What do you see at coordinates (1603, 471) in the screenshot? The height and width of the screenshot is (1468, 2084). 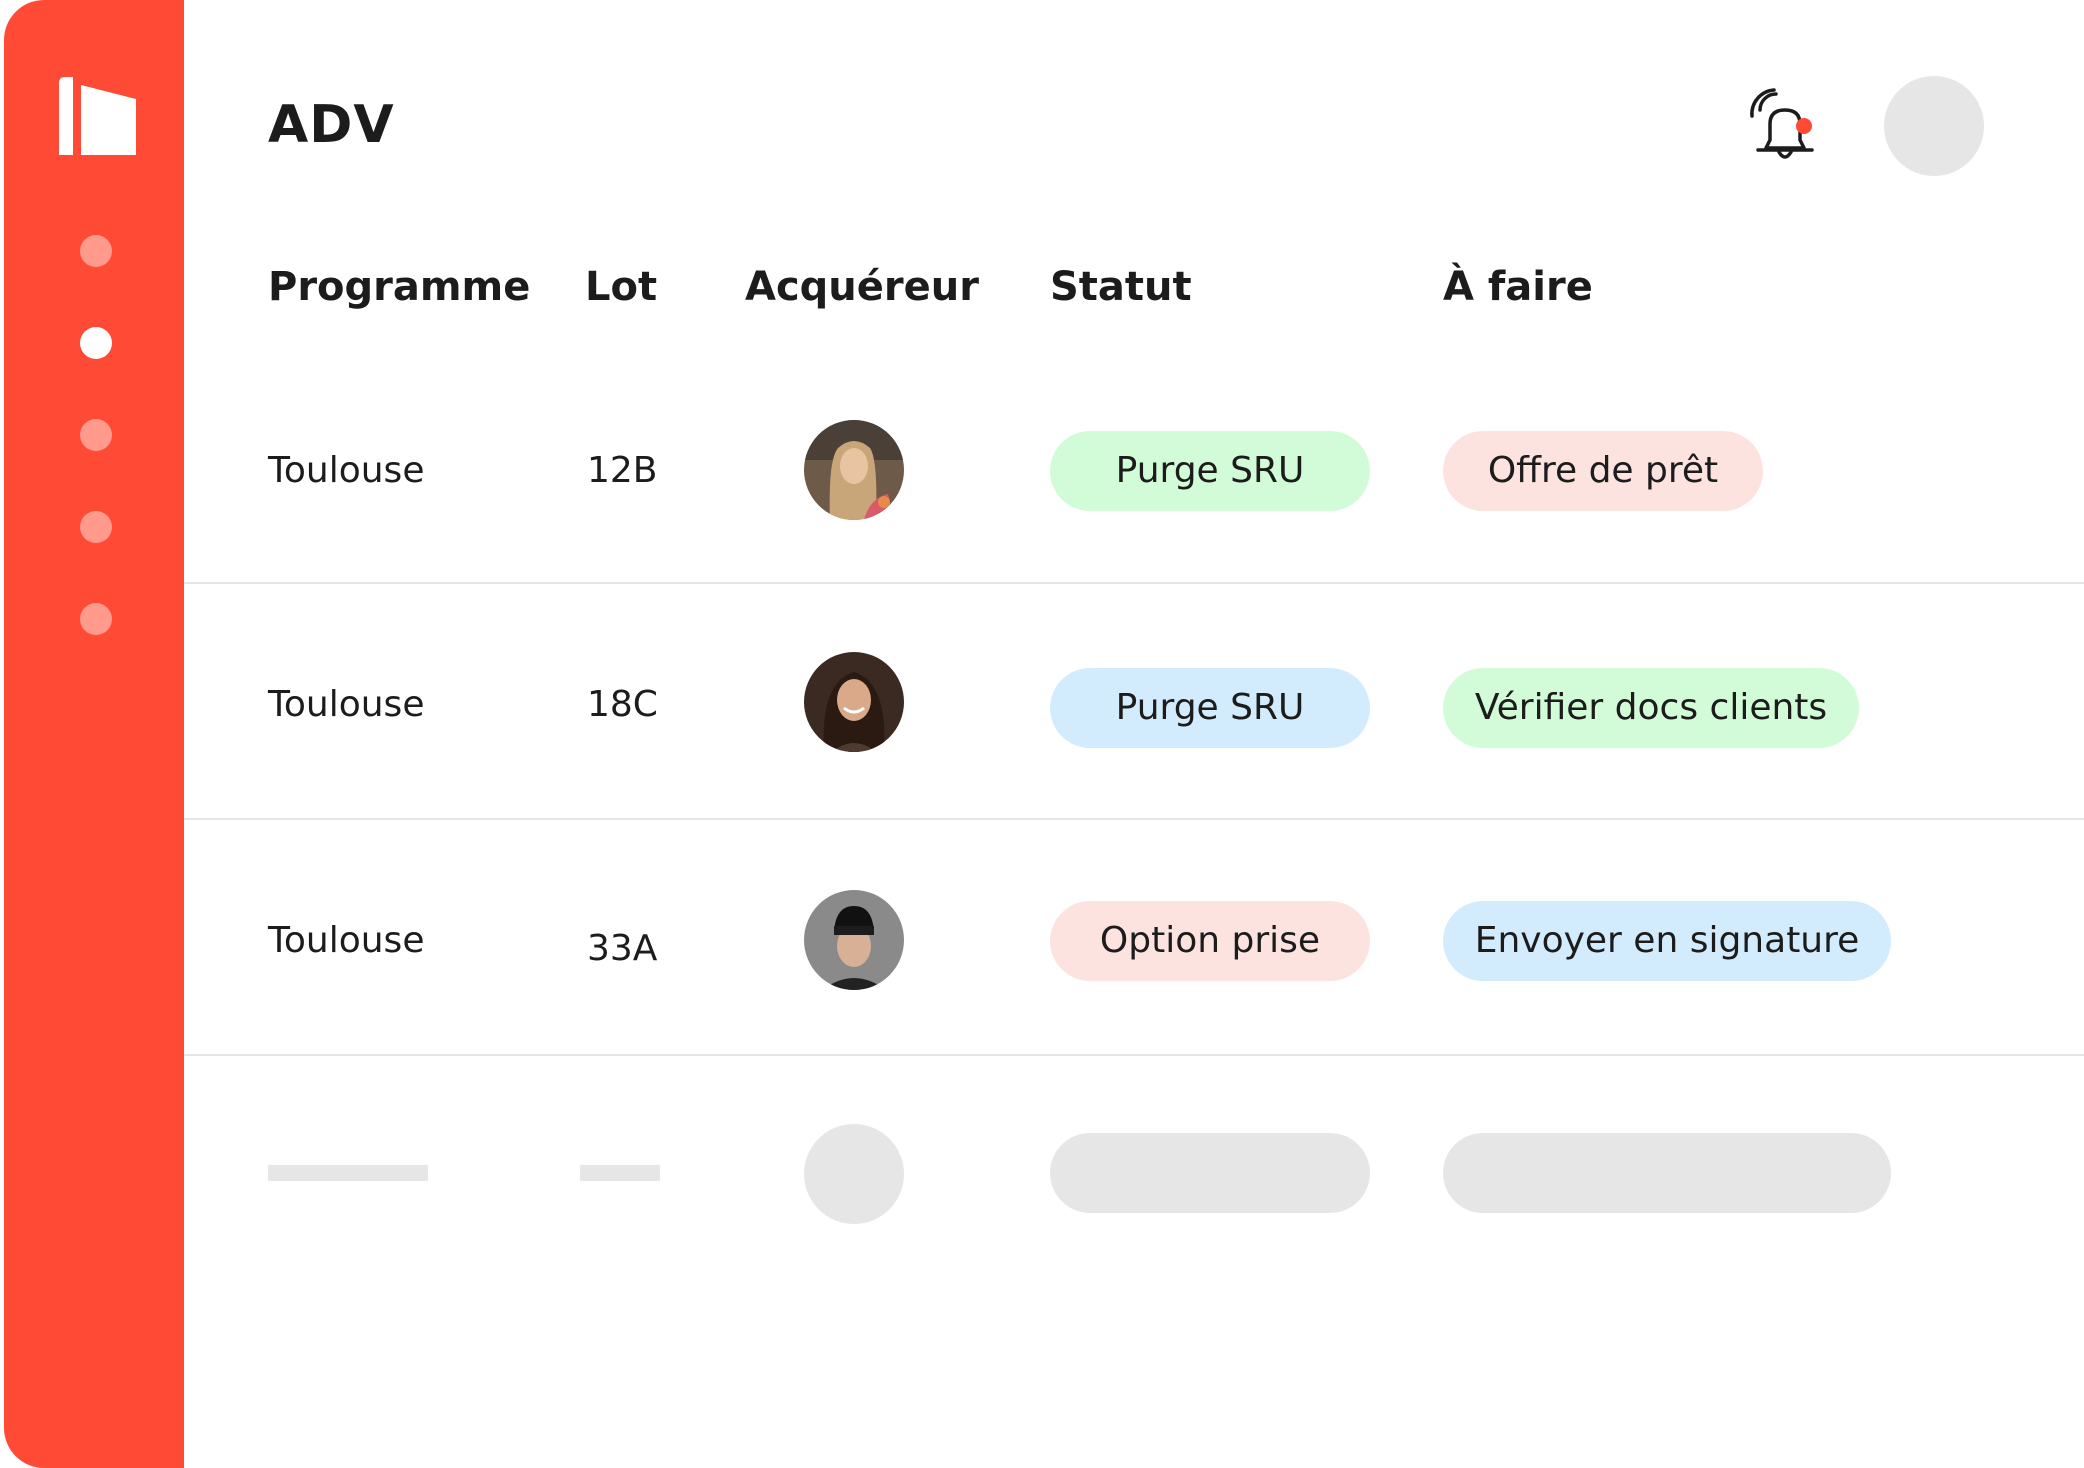 I see `todo-badge: Offre de prêt` at bounding box center [1603, 471].